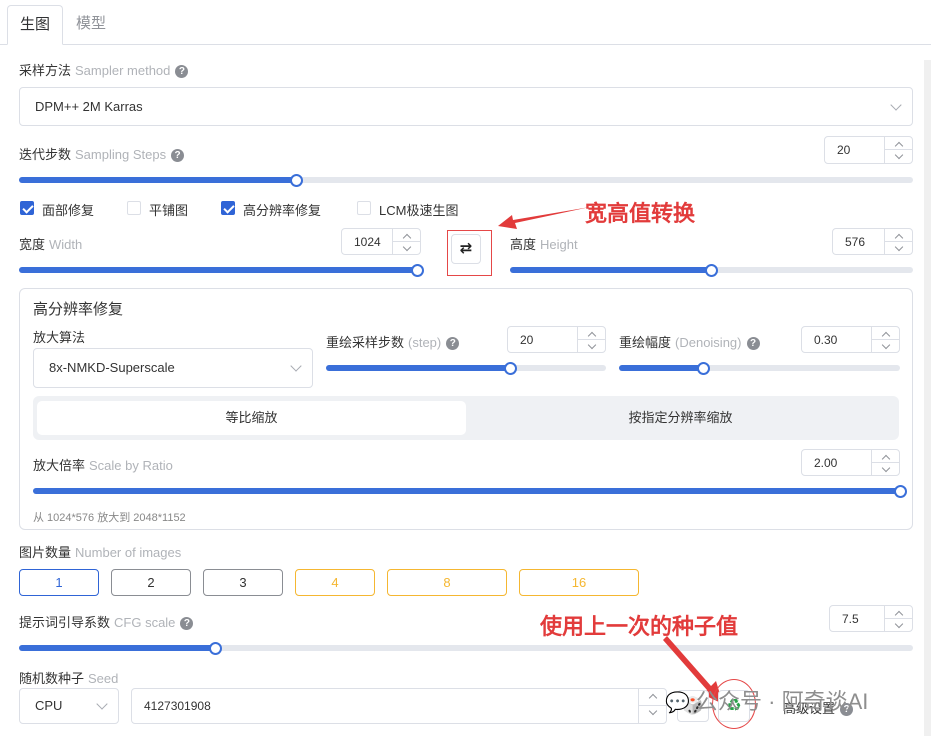 The image size is (931, 736). What do you see at coordinates (134, 208) in the screenshot?
I see `tiling-checkbox` at bounding box center [134, 208].